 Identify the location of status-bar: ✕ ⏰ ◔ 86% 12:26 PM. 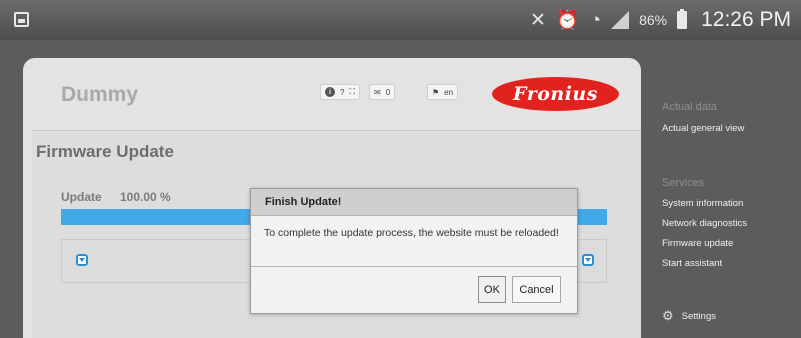
(400, 20).